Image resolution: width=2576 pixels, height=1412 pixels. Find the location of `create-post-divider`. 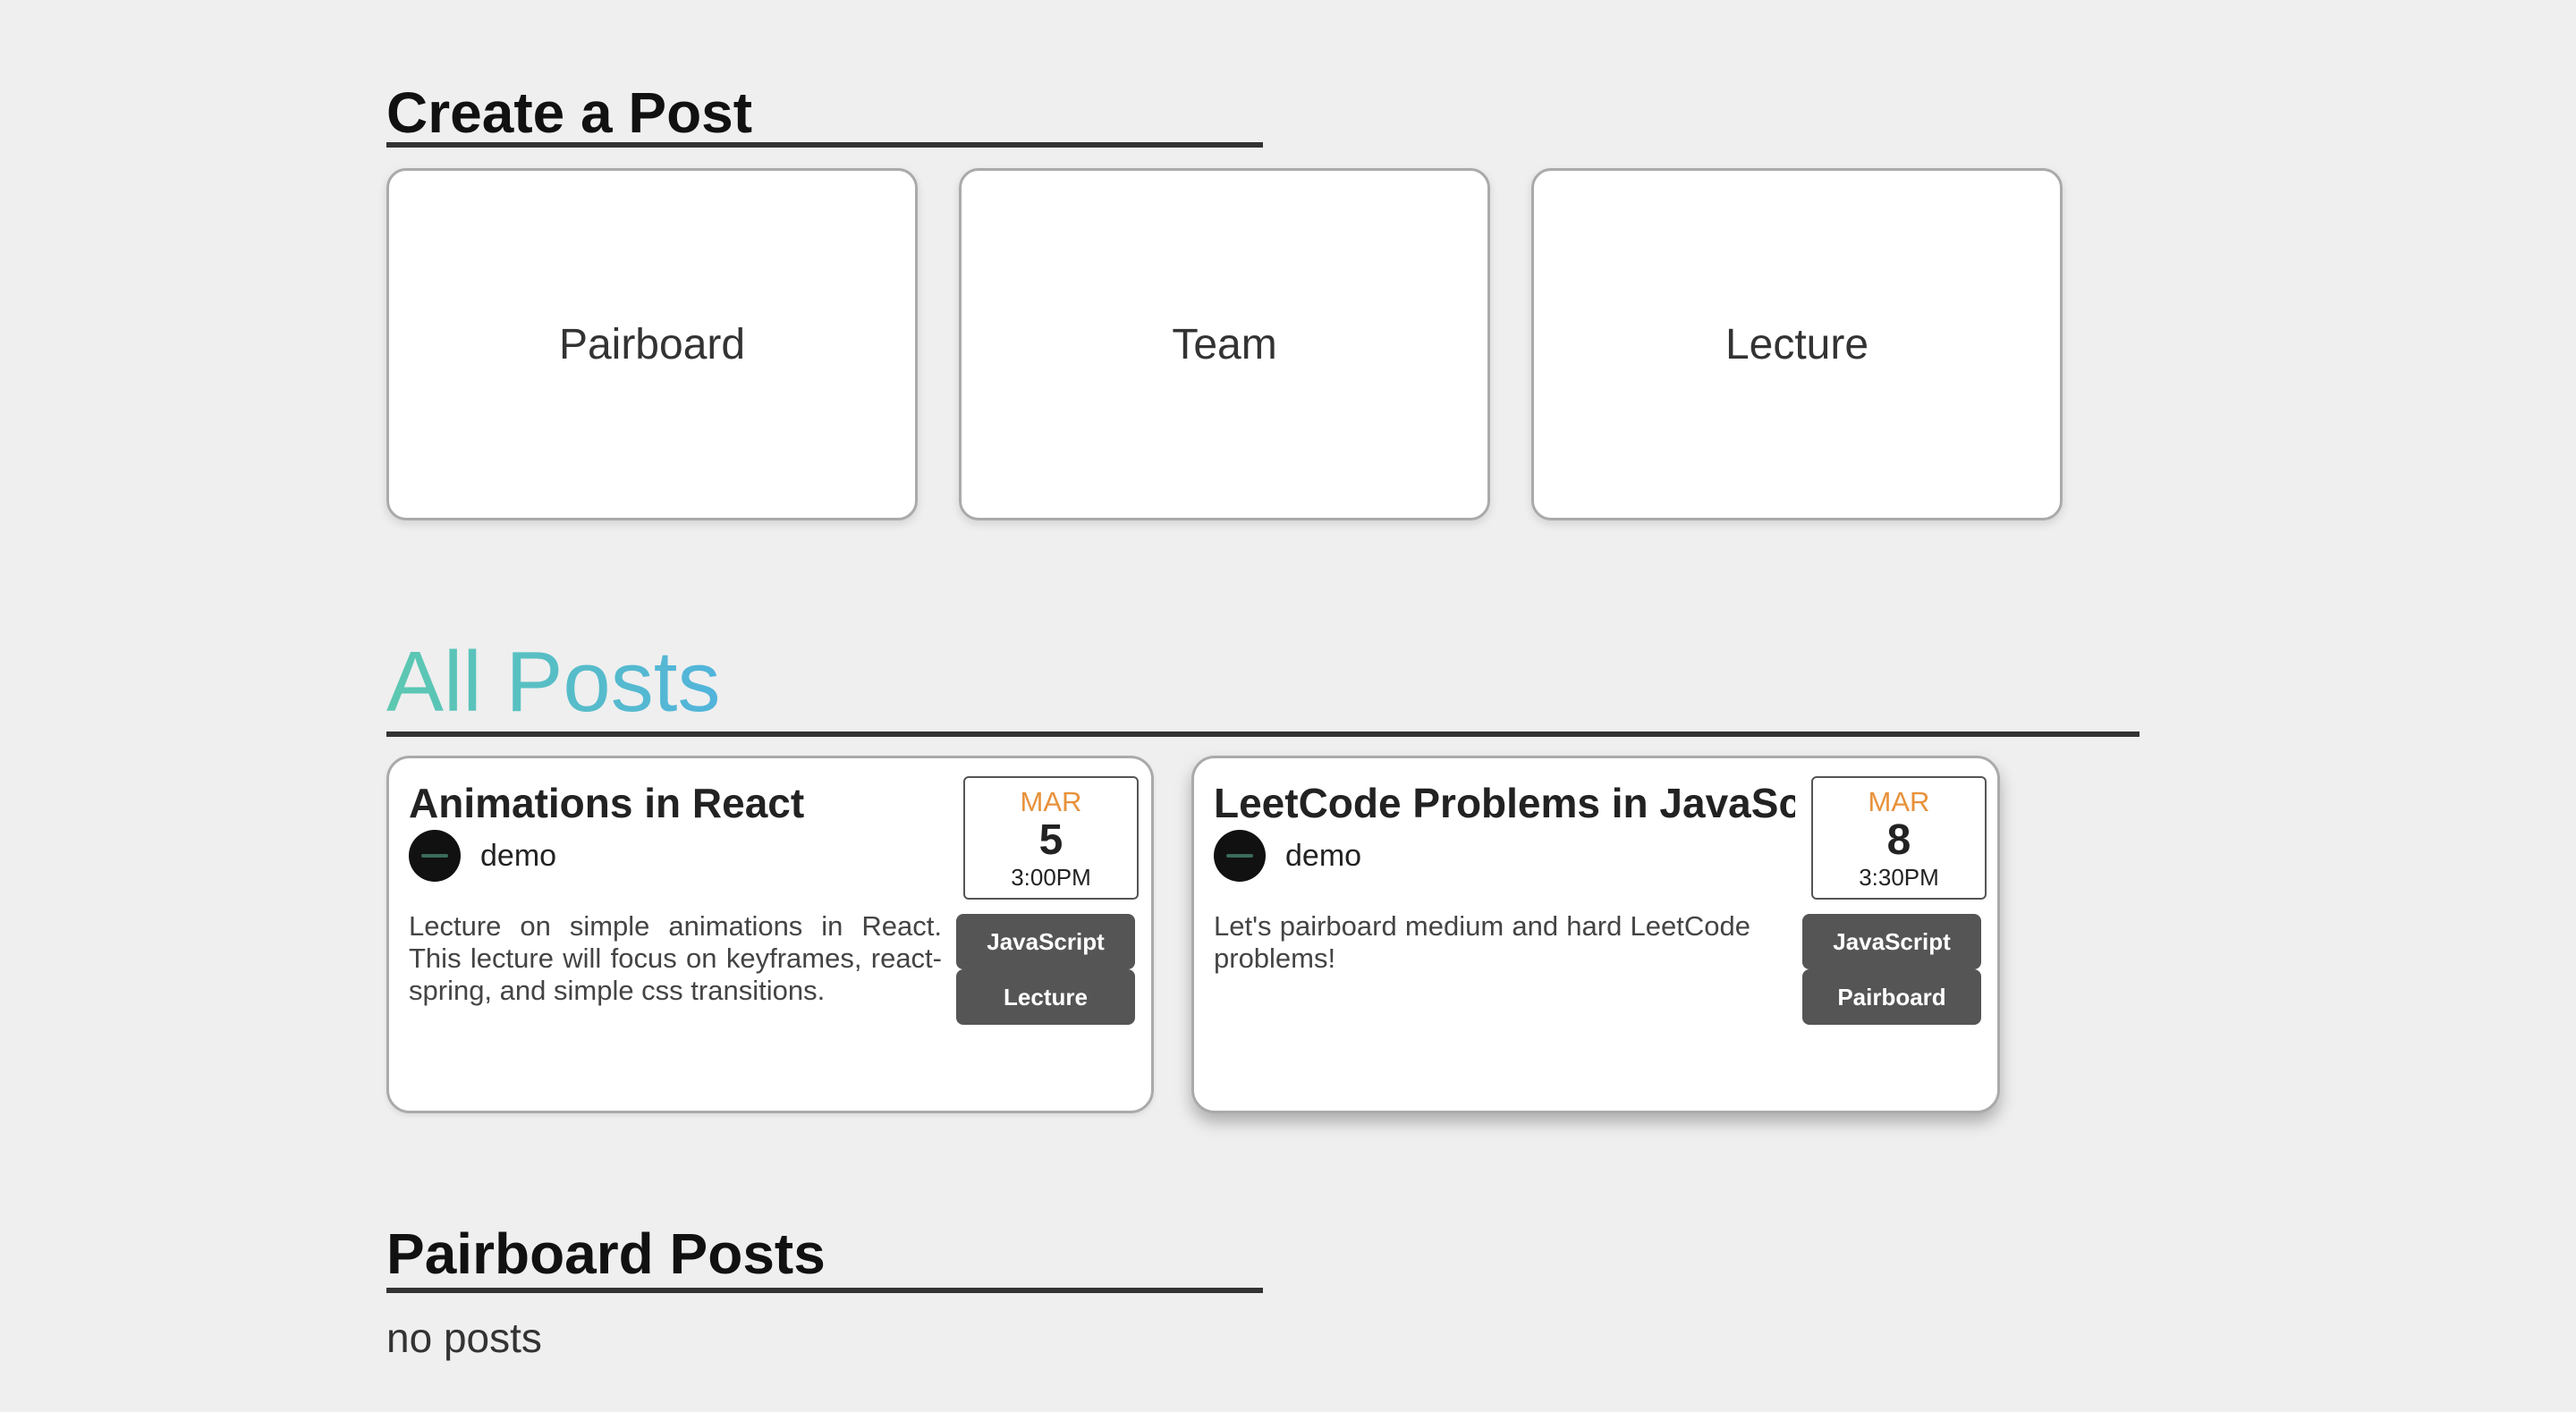

create-post-divider is located at coordinates (824, 145).